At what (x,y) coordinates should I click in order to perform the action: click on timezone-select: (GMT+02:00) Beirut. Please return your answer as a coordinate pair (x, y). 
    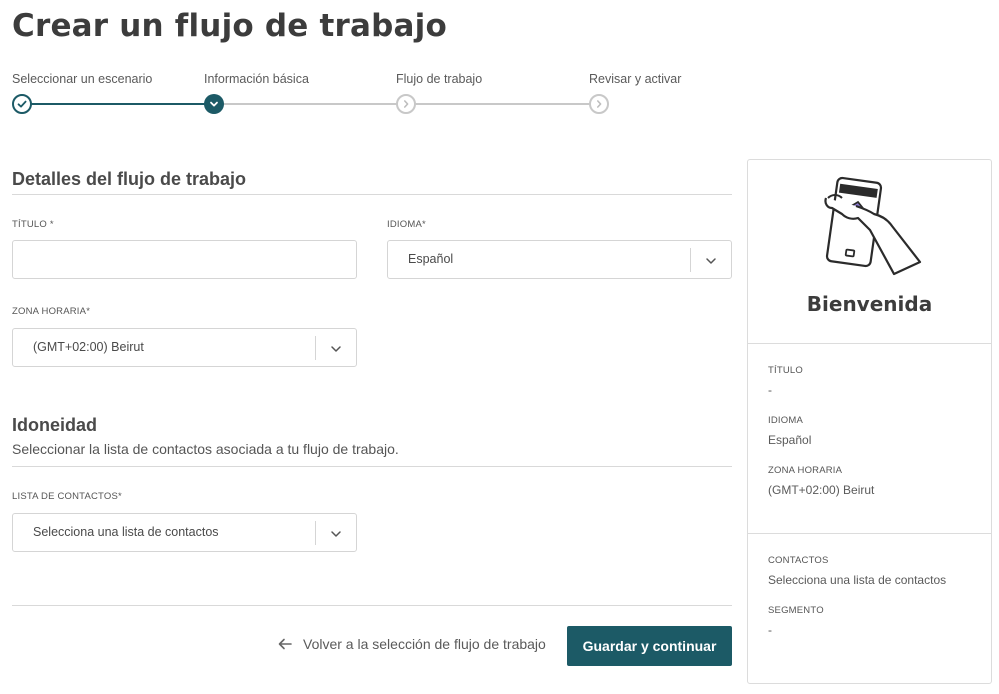
    Looking at the image, I should click on (184, 347).